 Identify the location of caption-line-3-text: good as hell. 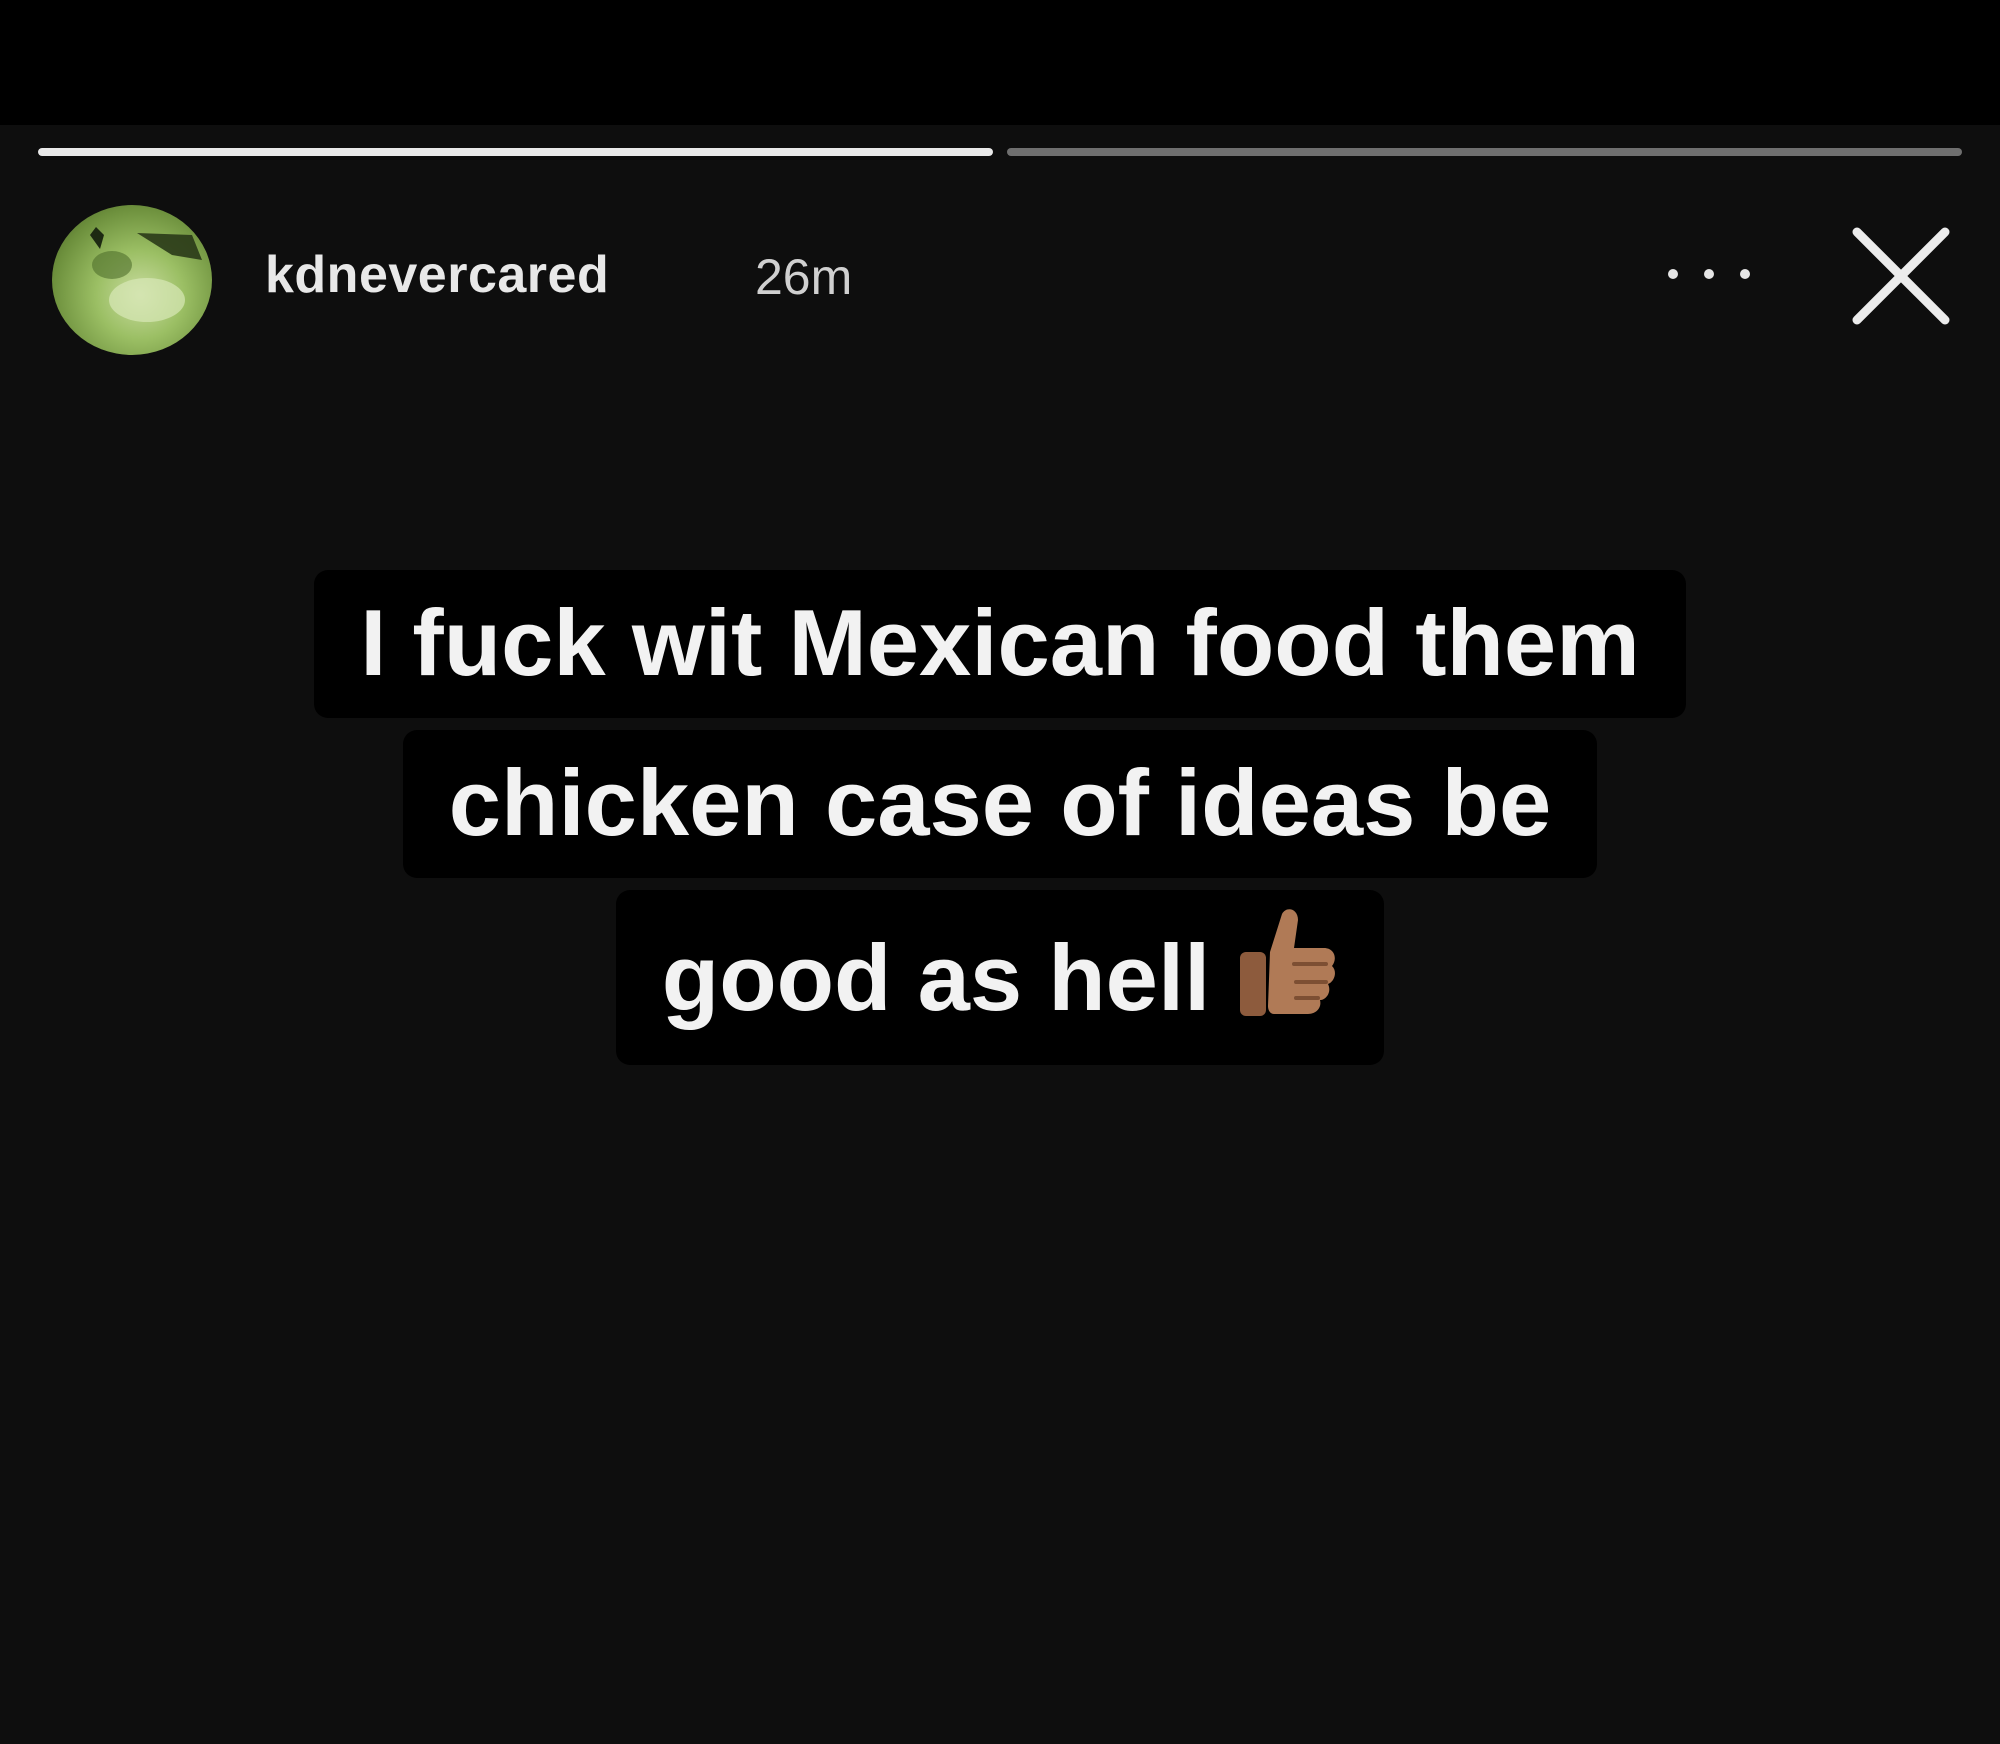
(936, 977).